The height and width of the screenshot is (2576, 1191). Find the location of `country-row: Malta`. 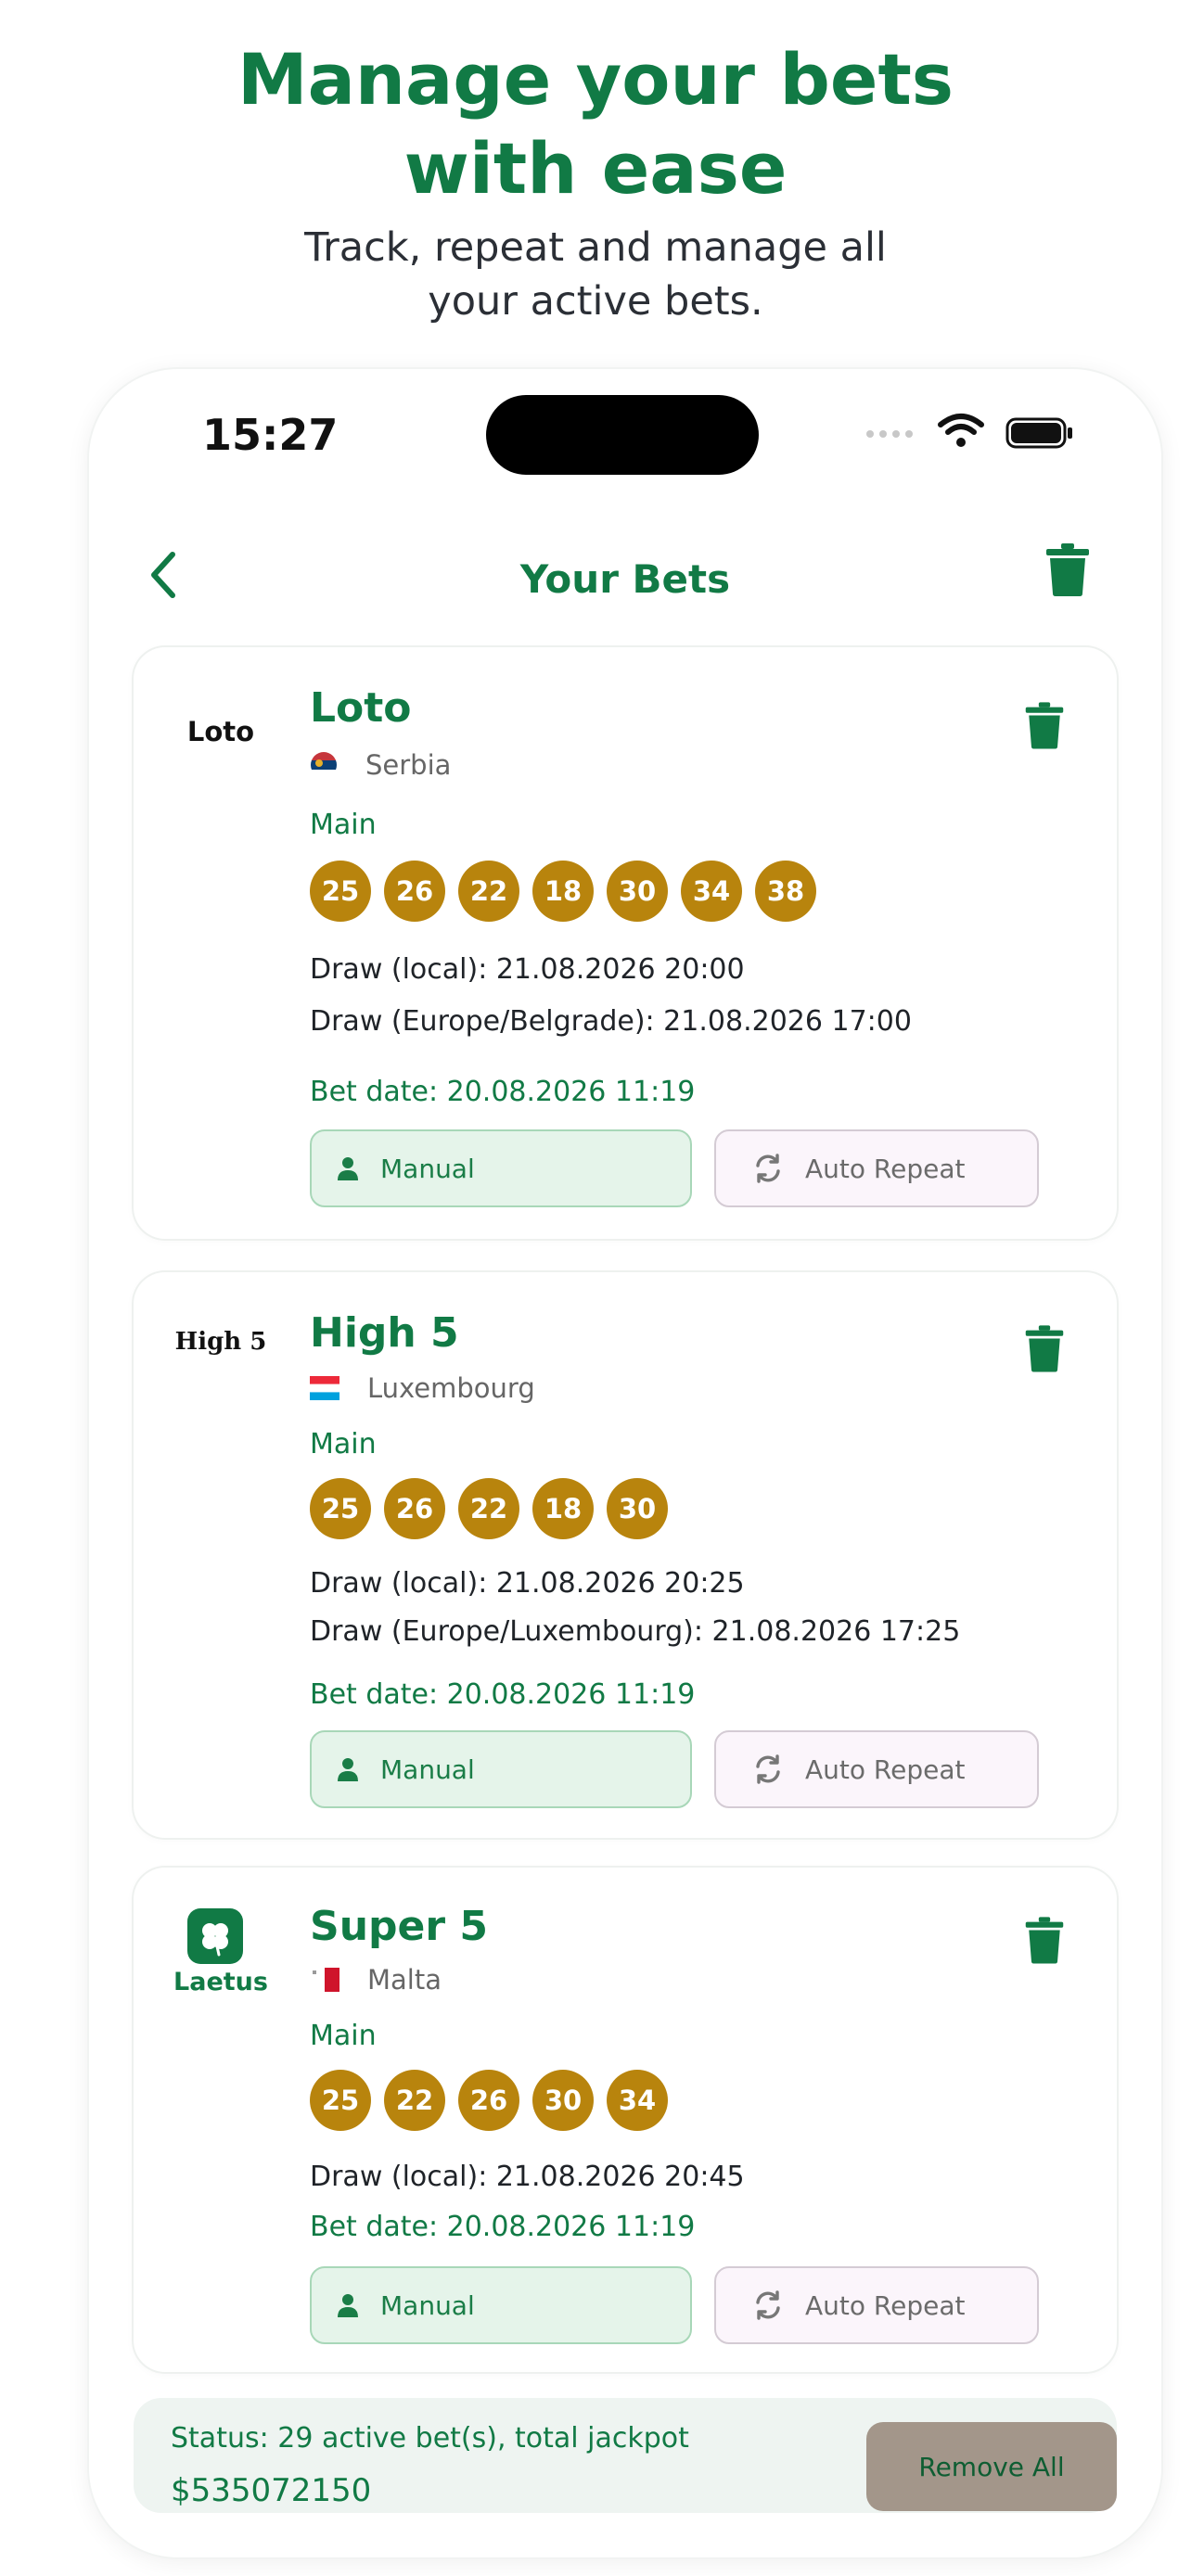

country-row: Malta is located at coordinates (376, 1980).